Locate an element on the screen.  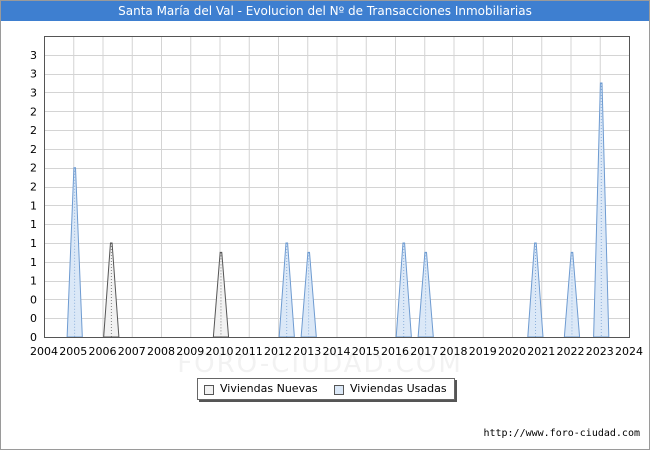
source-link: http://www.foro-ciudad.com is located at coordinates (561, 433).